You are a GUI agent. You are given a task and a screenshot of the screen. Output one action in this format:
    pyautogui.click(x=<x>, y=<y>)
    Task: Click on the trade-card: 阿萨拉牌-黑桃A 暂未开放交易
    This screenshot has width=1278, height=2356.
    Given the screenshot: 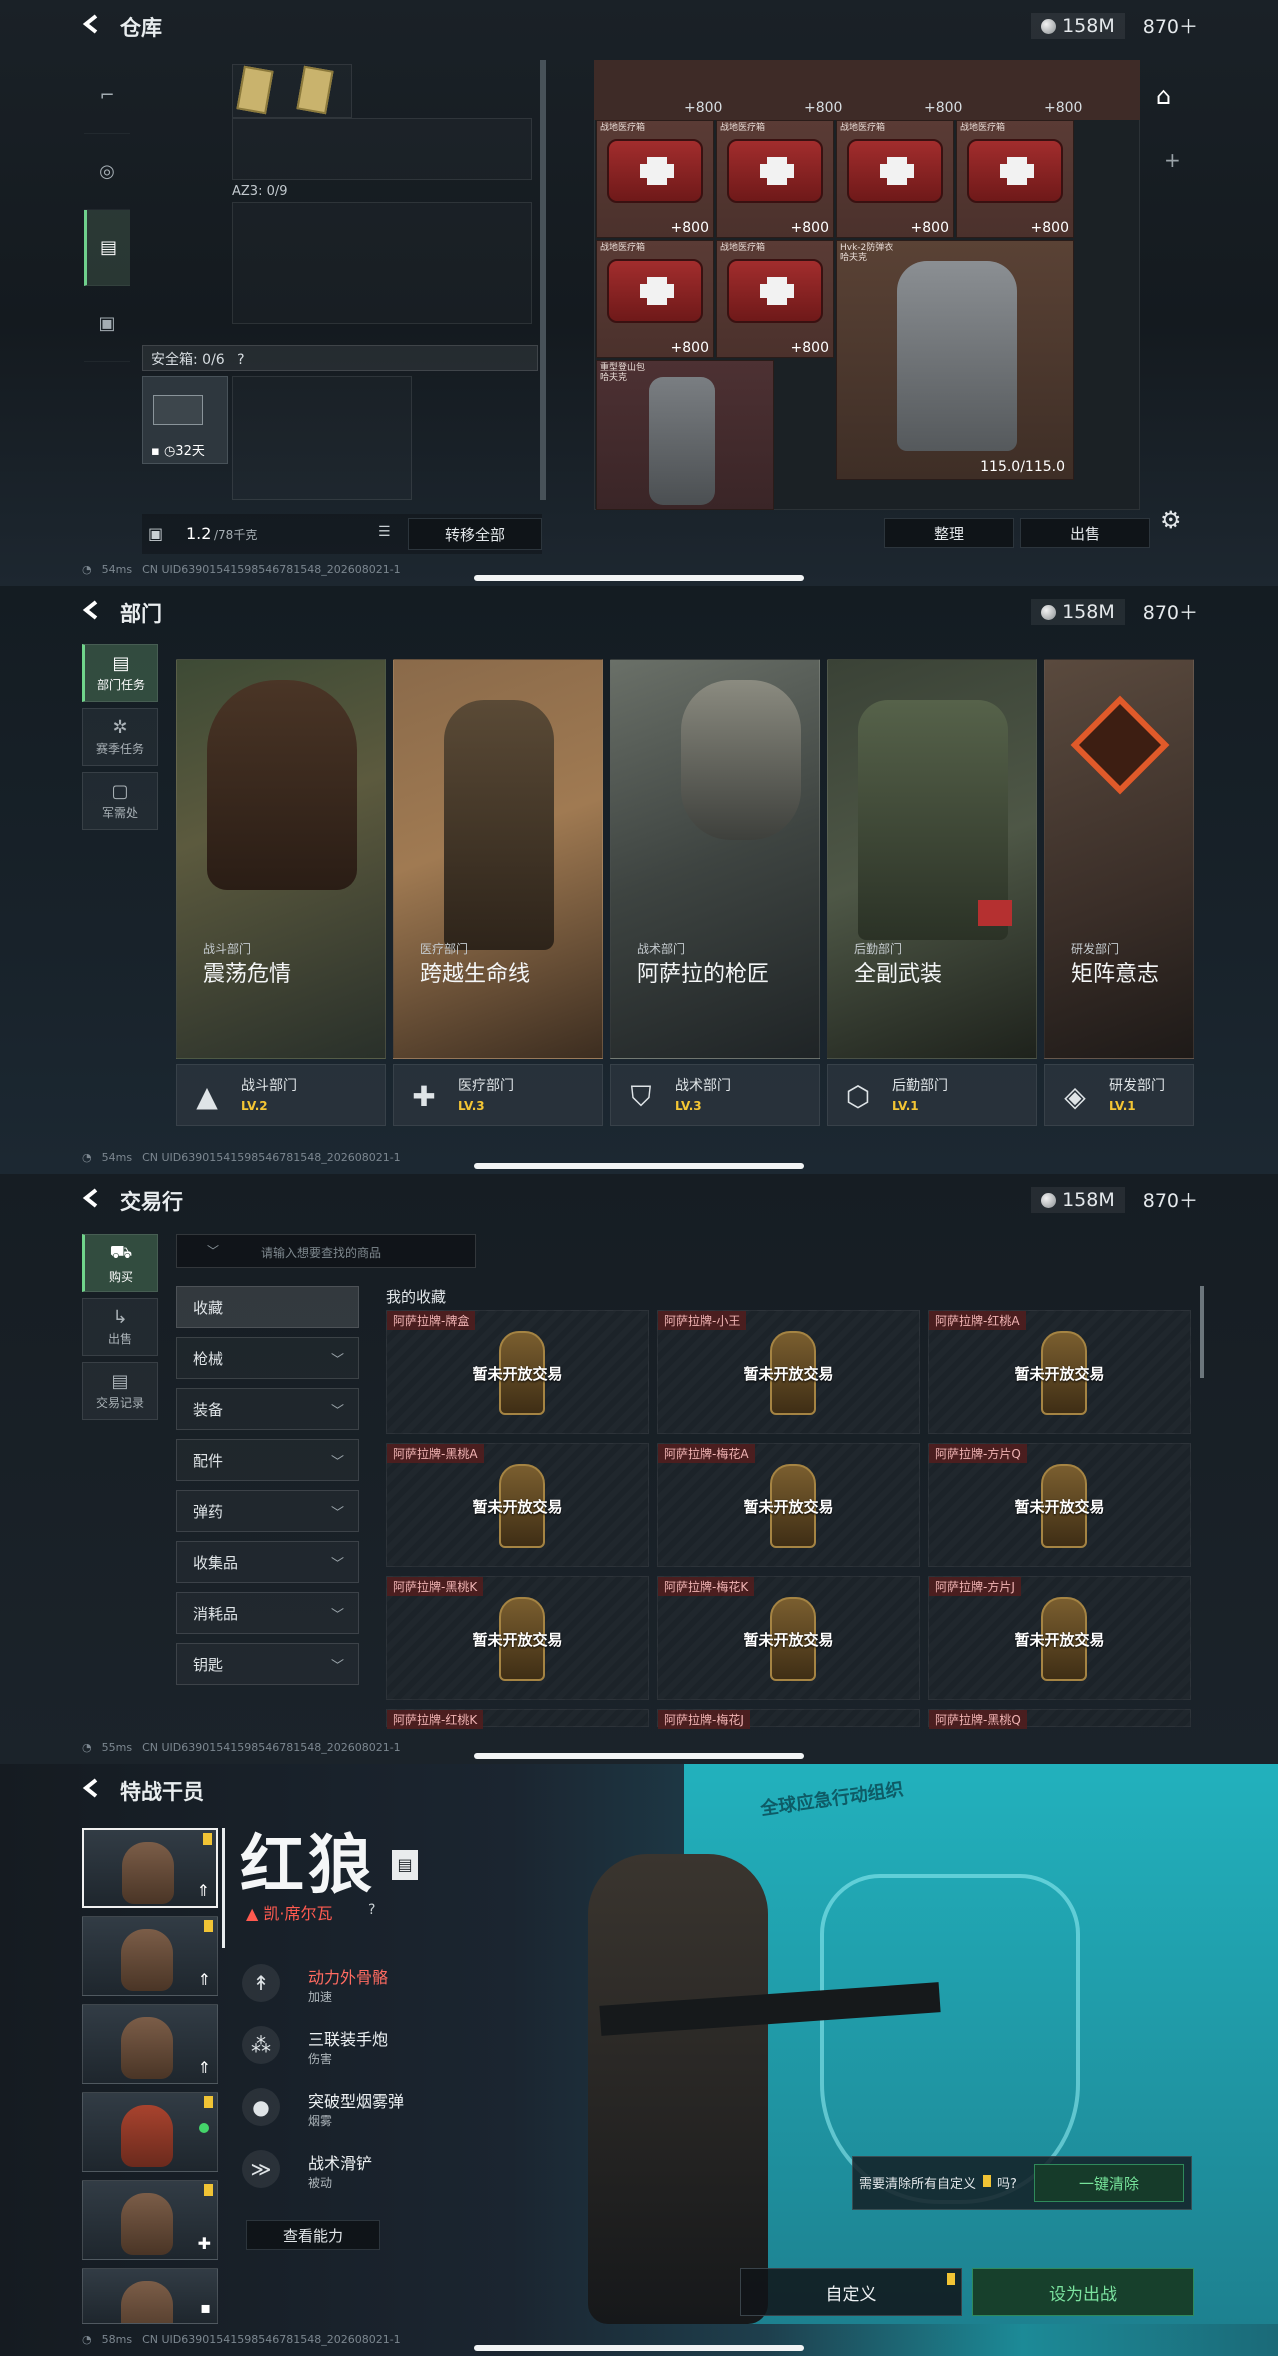 What is the action you would take?
    pyautogui.click(x=517, y=1505)
    